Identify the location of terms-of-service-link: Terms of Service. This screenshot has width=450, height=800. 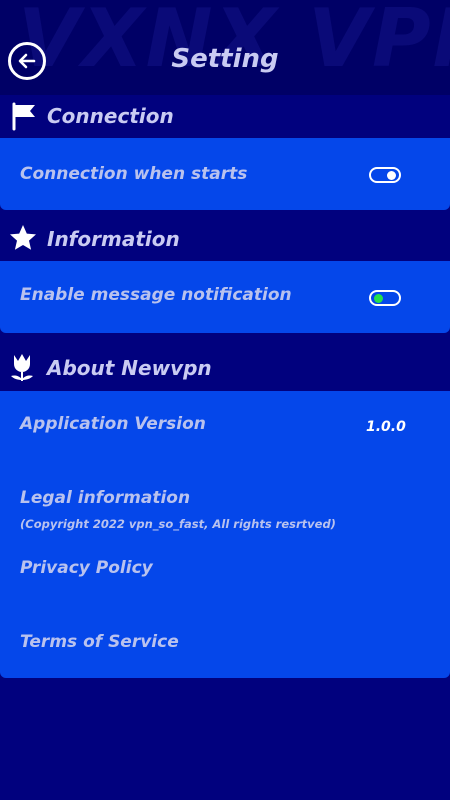
(99, 642).